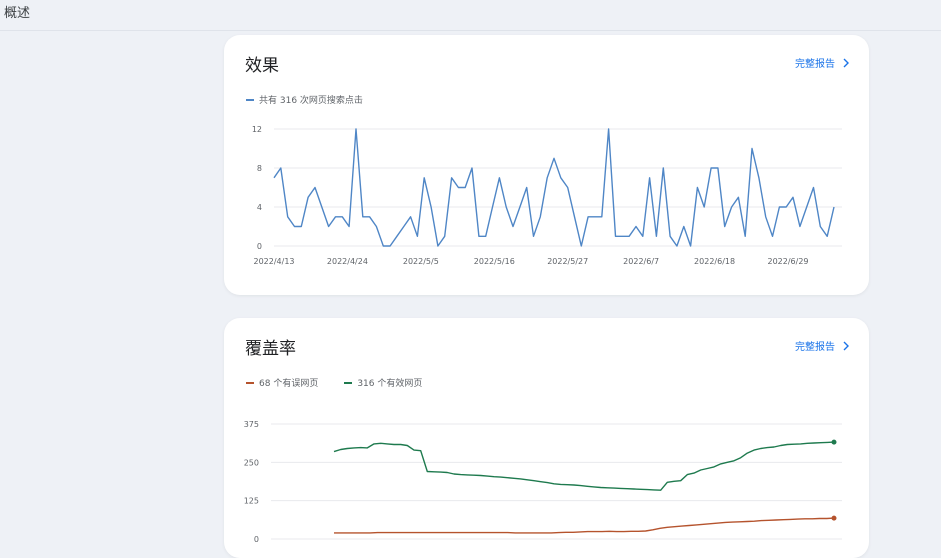 The width and height of the screenshot is (941, 558). Describe the element at coordinates (259, 168) in the screenshot. I see `y-tick-label: 8` at that location.